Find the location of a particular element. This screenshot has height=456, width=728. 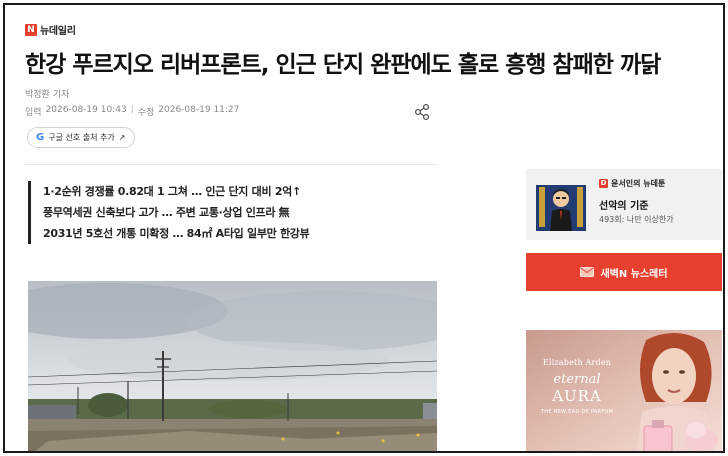

updated-date: 2026-08-19 11:27 is located at coordinates (199, 110).